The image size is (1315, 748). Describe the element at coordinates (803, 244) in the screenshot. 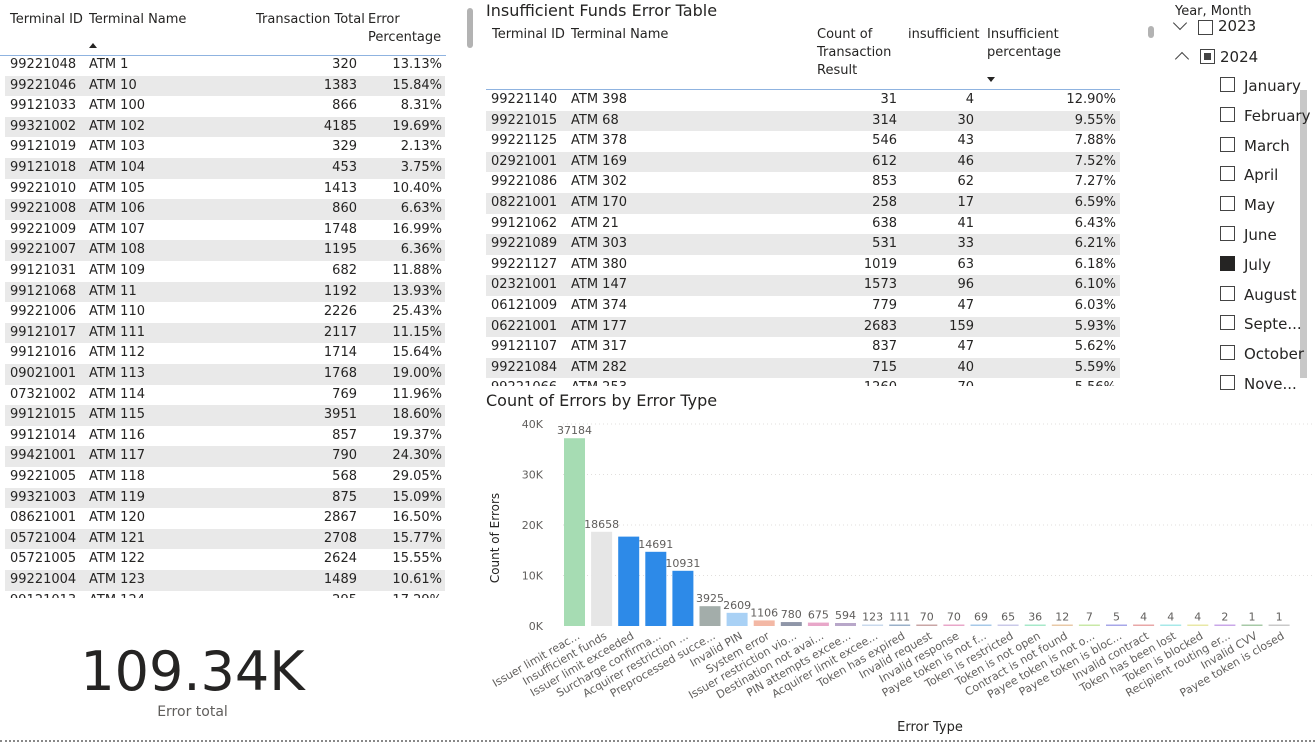

I see `table-row: 99221089 ATM 303 531 33 6.21%` at that location.